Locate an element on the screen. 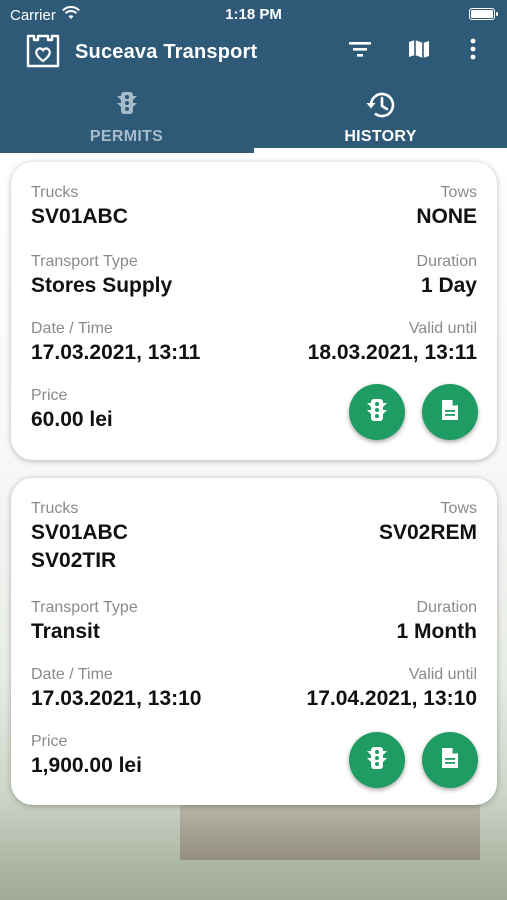 Image resolution: width=507 pixels, height=900 pixels. date-time-field: Date / Time 17.03.2021, 13:11 is located at coordinates (115, 343).